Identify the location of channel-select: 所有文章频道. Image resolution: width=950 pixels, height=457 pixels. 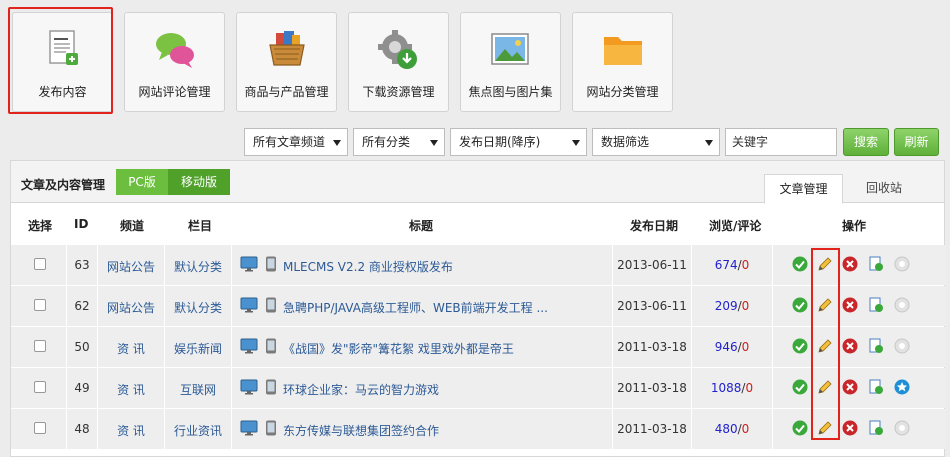
(296, 142).